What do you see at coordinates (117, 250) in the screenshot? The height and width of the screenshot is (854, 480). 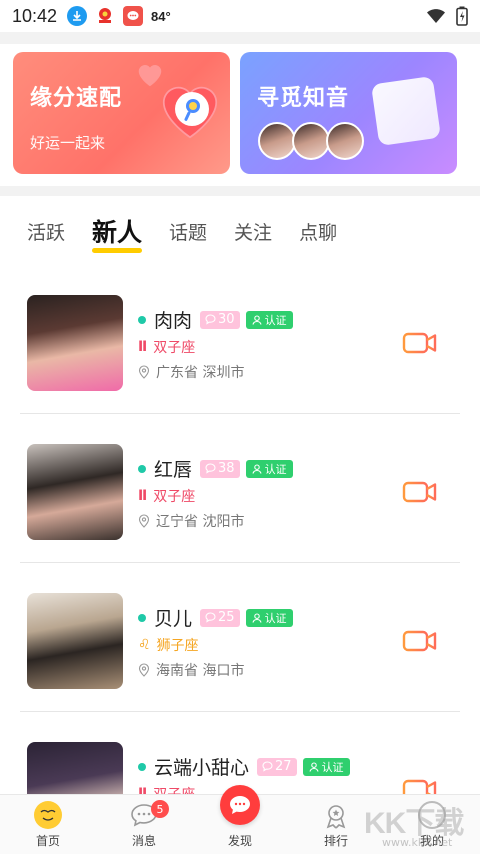 I see `tab-underline` at bounding box center [117, 250].